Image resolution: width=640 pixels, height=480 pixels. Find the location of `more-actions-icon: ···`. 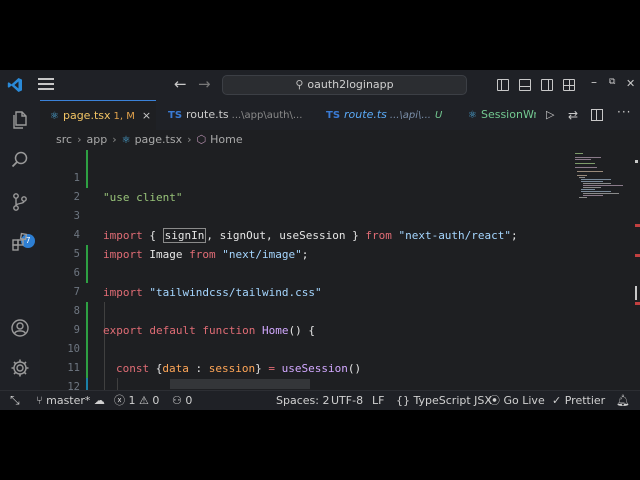

more-actions-icon: ··· is located at coordinates (624, 112).